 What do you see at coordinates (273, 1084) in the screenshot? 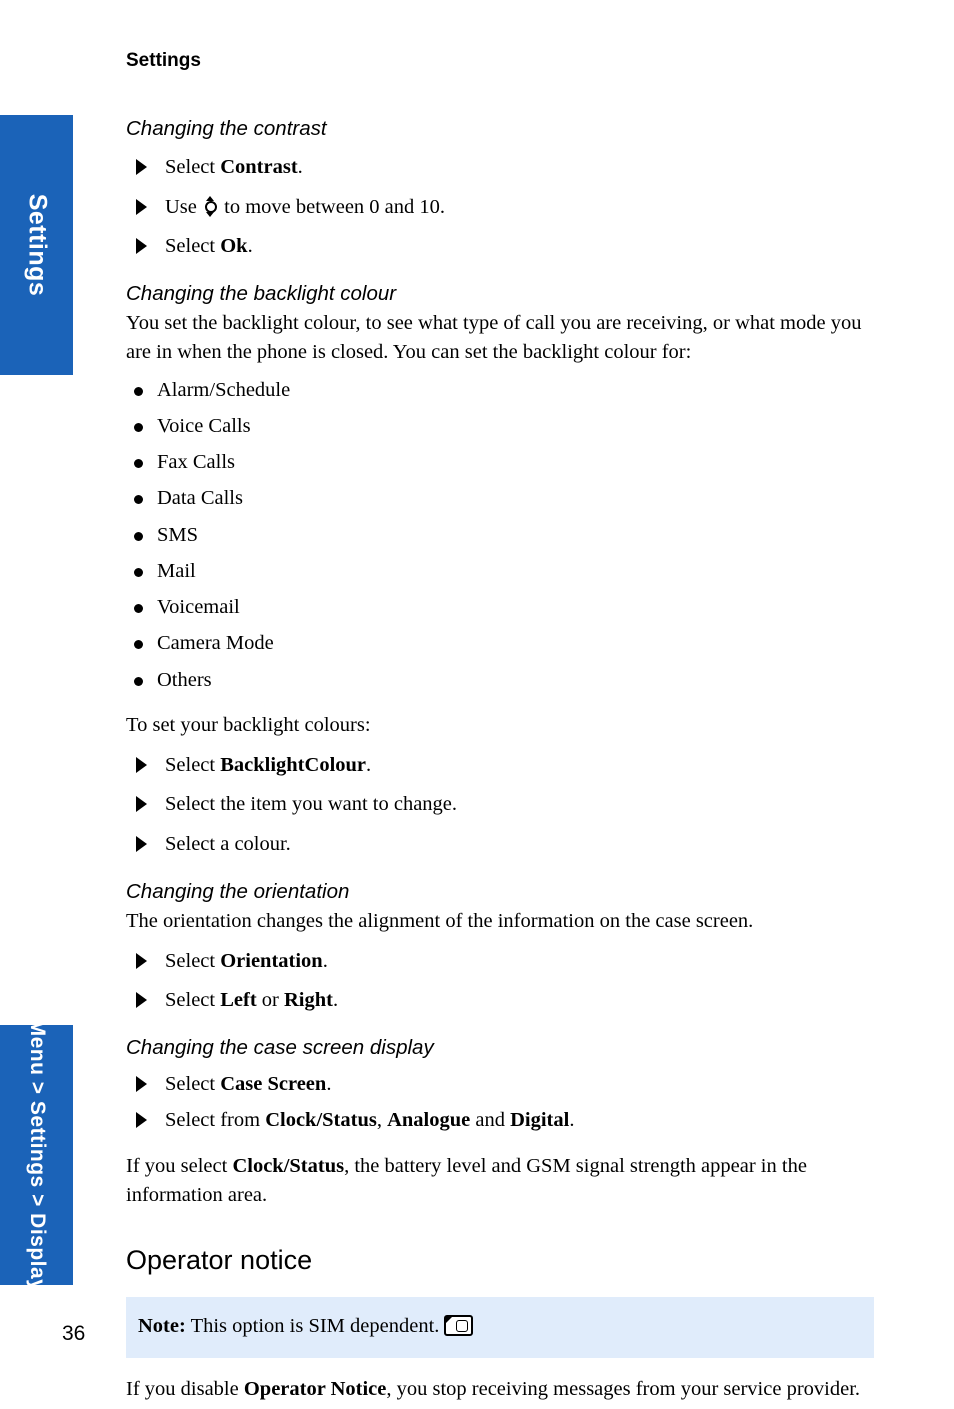
I see `step-text-bold: Case Screen` at bounding box center [273, 1084].